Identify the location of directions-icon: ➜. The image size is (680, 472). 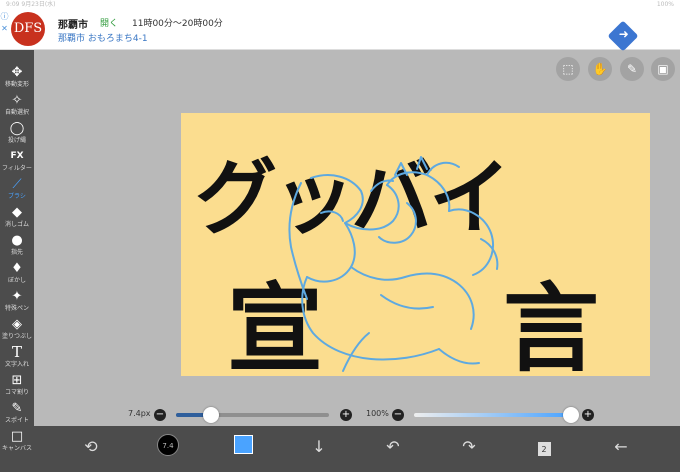
(623, 36).